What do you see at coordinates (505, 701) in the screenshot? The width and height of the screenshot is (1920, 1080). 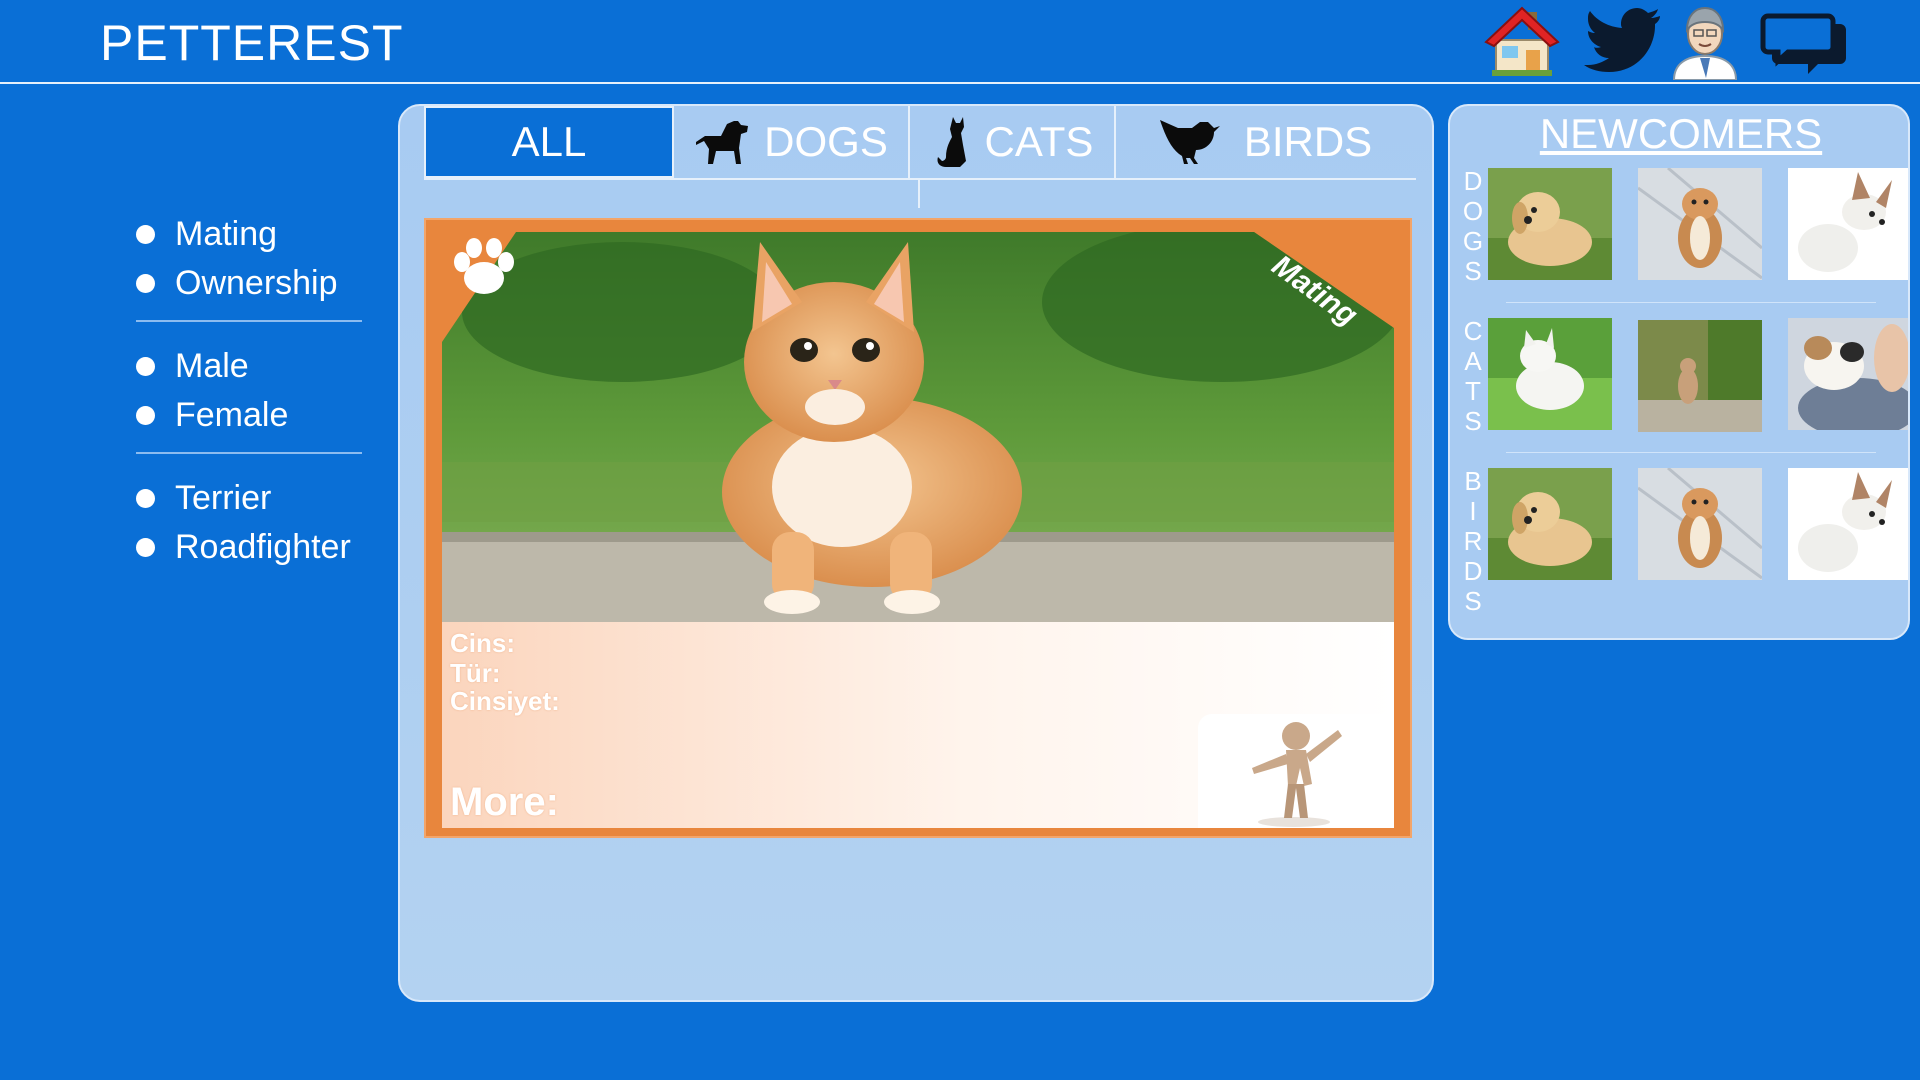 I see `gender-label: Cinsiyet:` at bounding box center [505, 701].